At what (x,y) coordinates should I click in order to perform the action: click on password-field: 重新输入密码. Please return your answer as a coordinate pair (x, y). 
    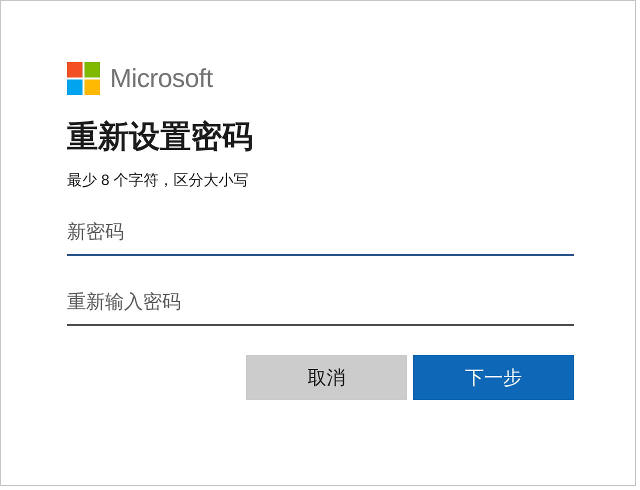
    Looking at the image, I should click on (320, 305).